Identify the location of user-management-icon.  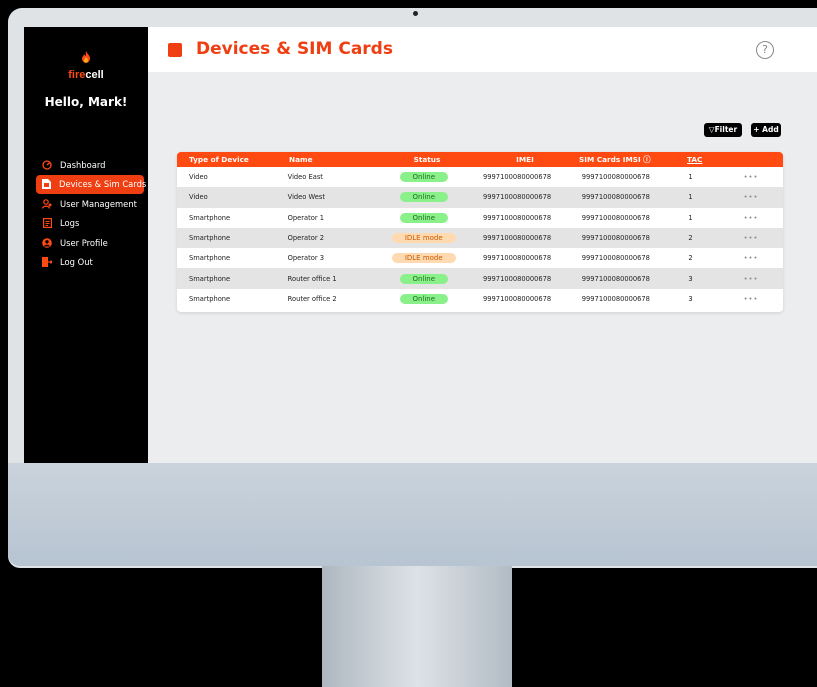
(47, 203).